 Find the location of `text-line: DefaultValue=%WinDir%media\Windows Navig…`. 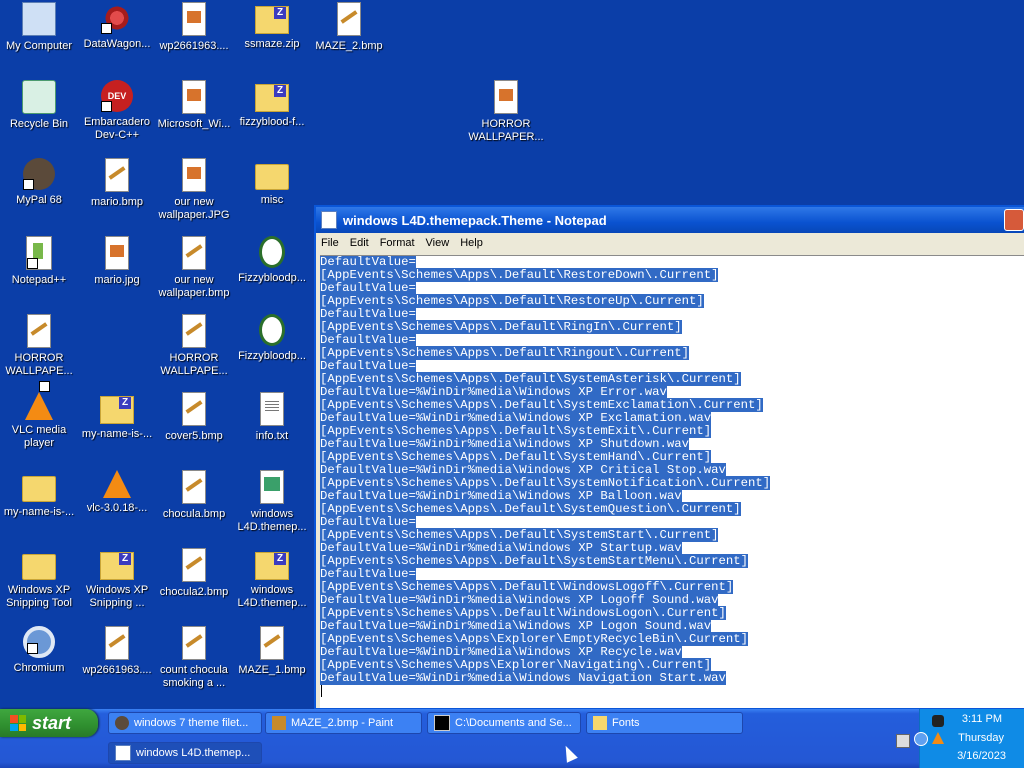

text-line: DefaultValue=%WinDir%media\Windows Navig… is located at coordinates (672, 678).